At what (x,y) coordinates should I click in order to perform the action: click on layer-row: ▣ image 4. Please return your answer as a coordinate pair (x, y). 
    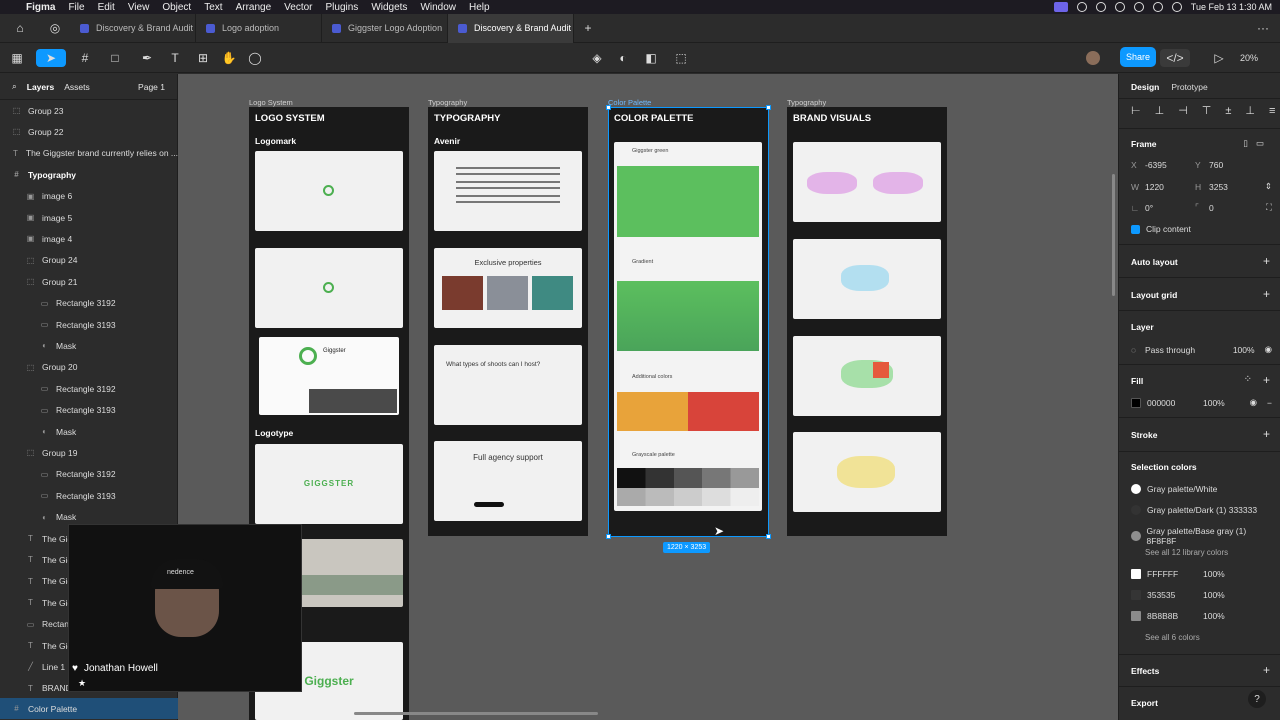
    Looking at the image, I should click on (89, 238).